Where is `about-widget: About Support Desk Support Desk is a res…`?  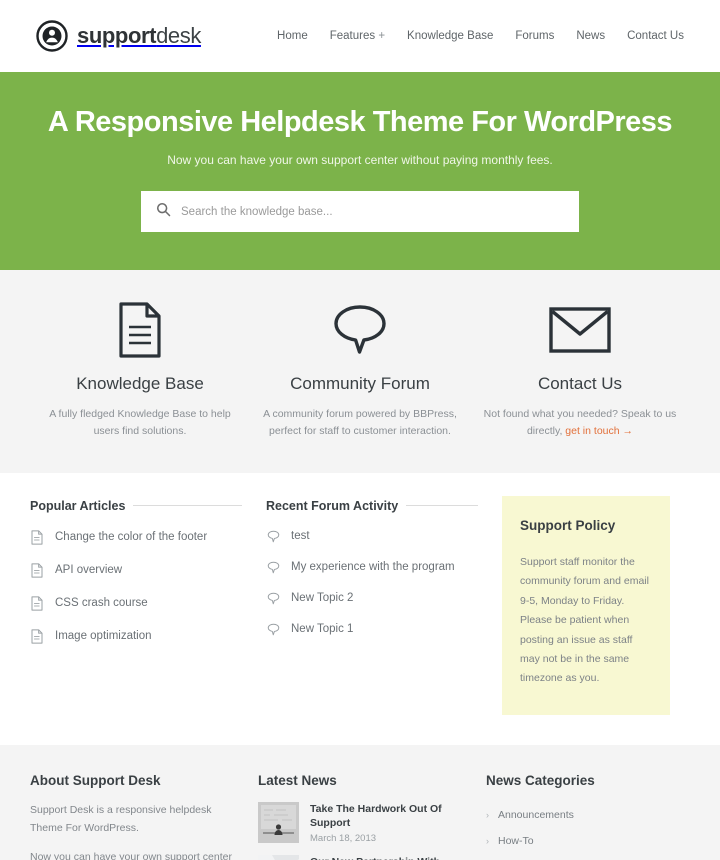
about-widget: About Support Desk Support Desk is a res… is located at coordinates (132, 816).